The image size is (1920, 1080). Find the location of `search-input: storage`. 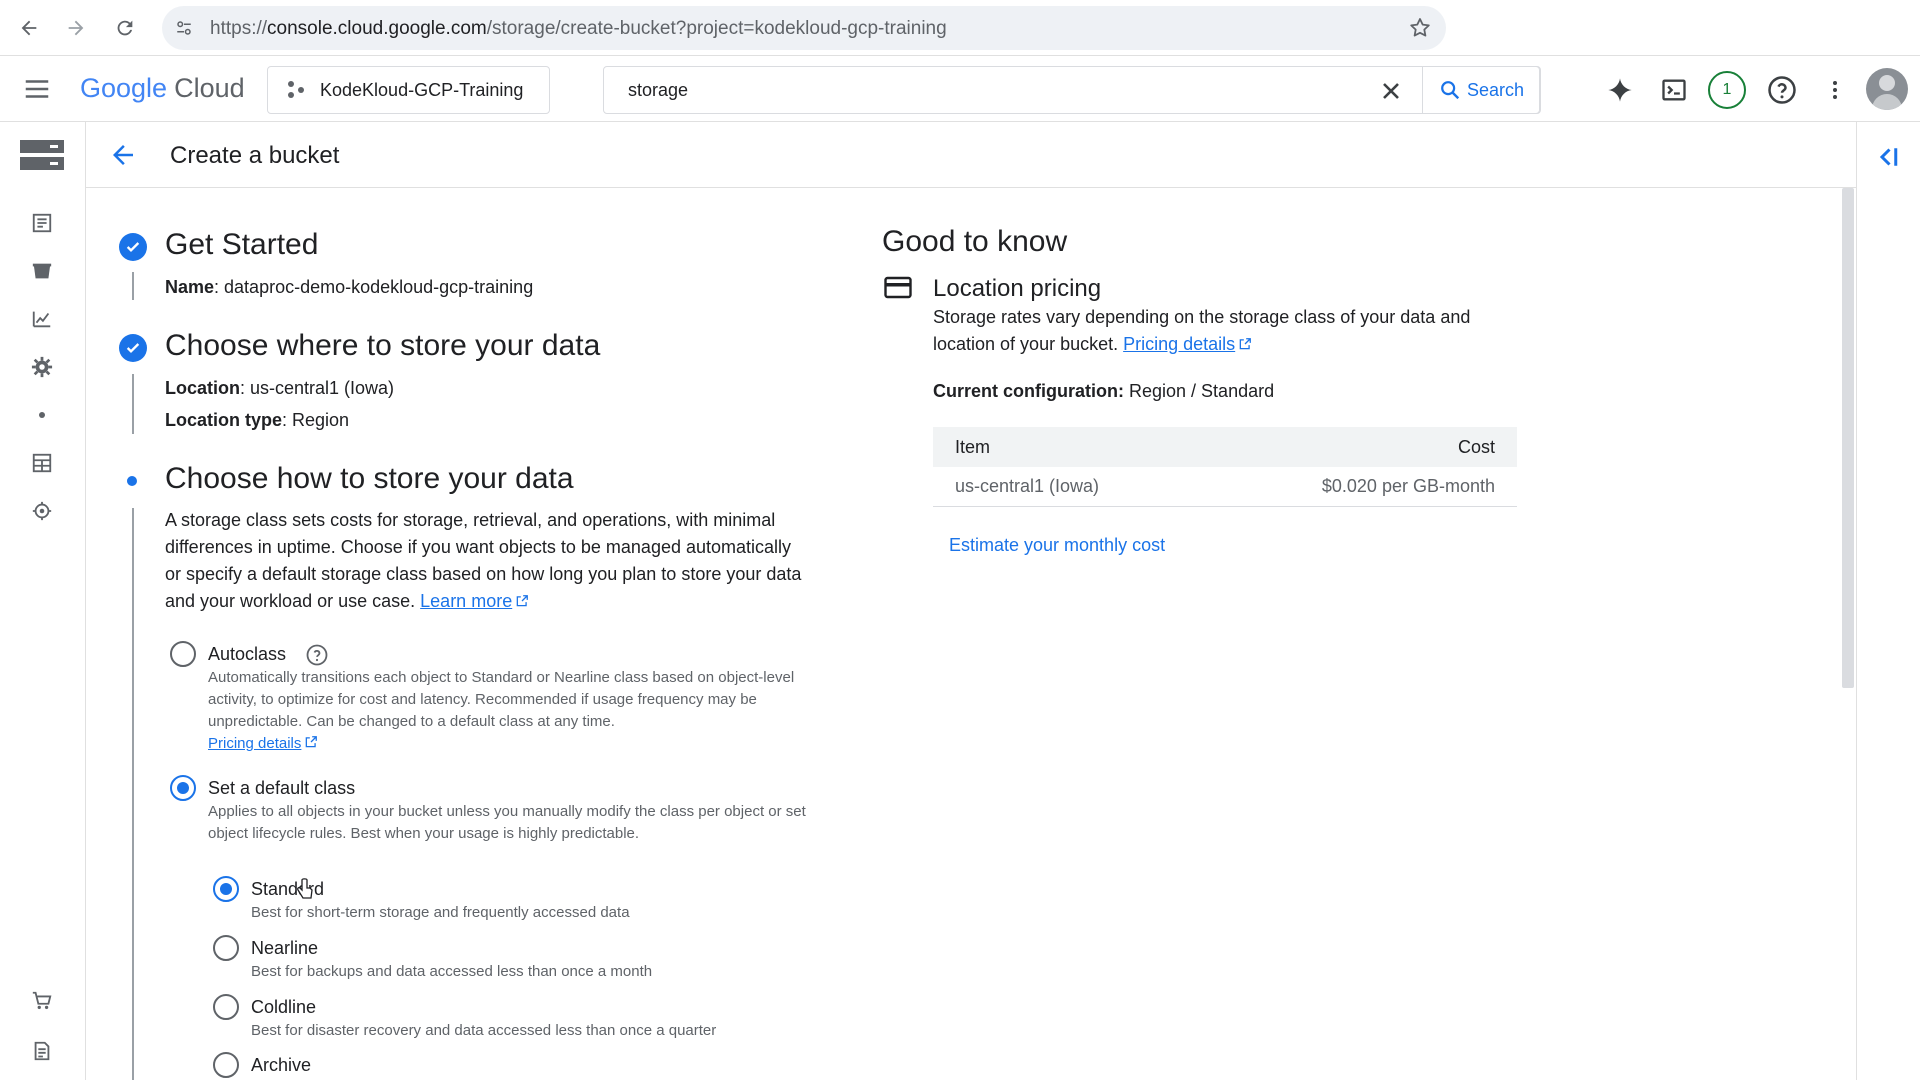

search-input: storage is located at coordinates (658, 90).